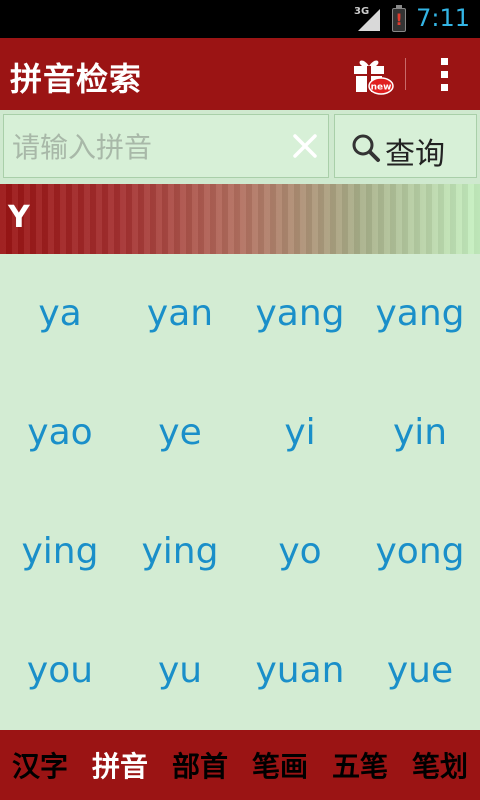 The width and height of the screenshot is (480, 800). I want to click on status-bar: 3G ! 7:11, so click(240, 19).